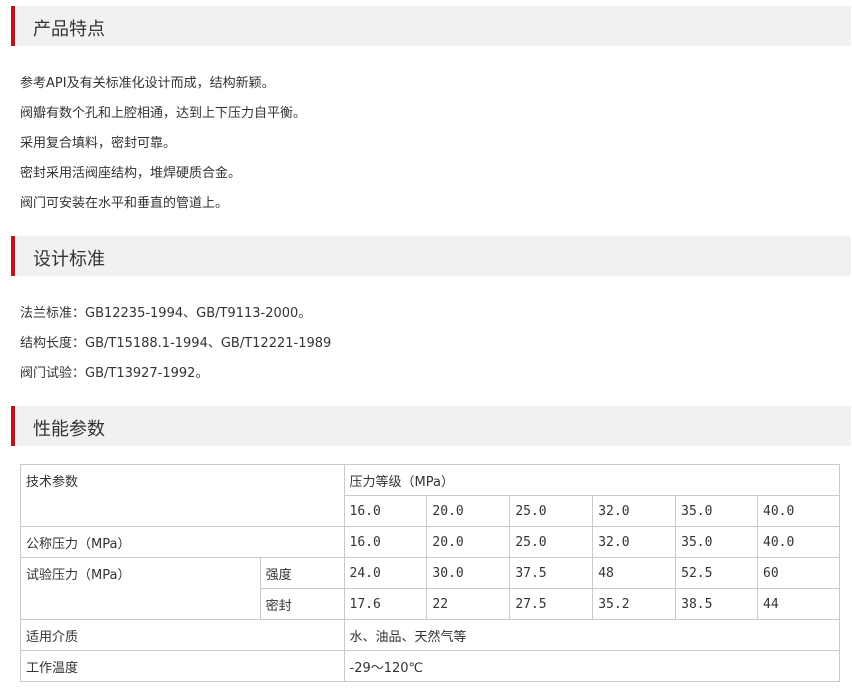 Image resolution: width=852 pixels, height=691 pixels. Describe the element at coordinates (431, 26) in the screenshot. I see `section-header-features: 产品特点` at that location.